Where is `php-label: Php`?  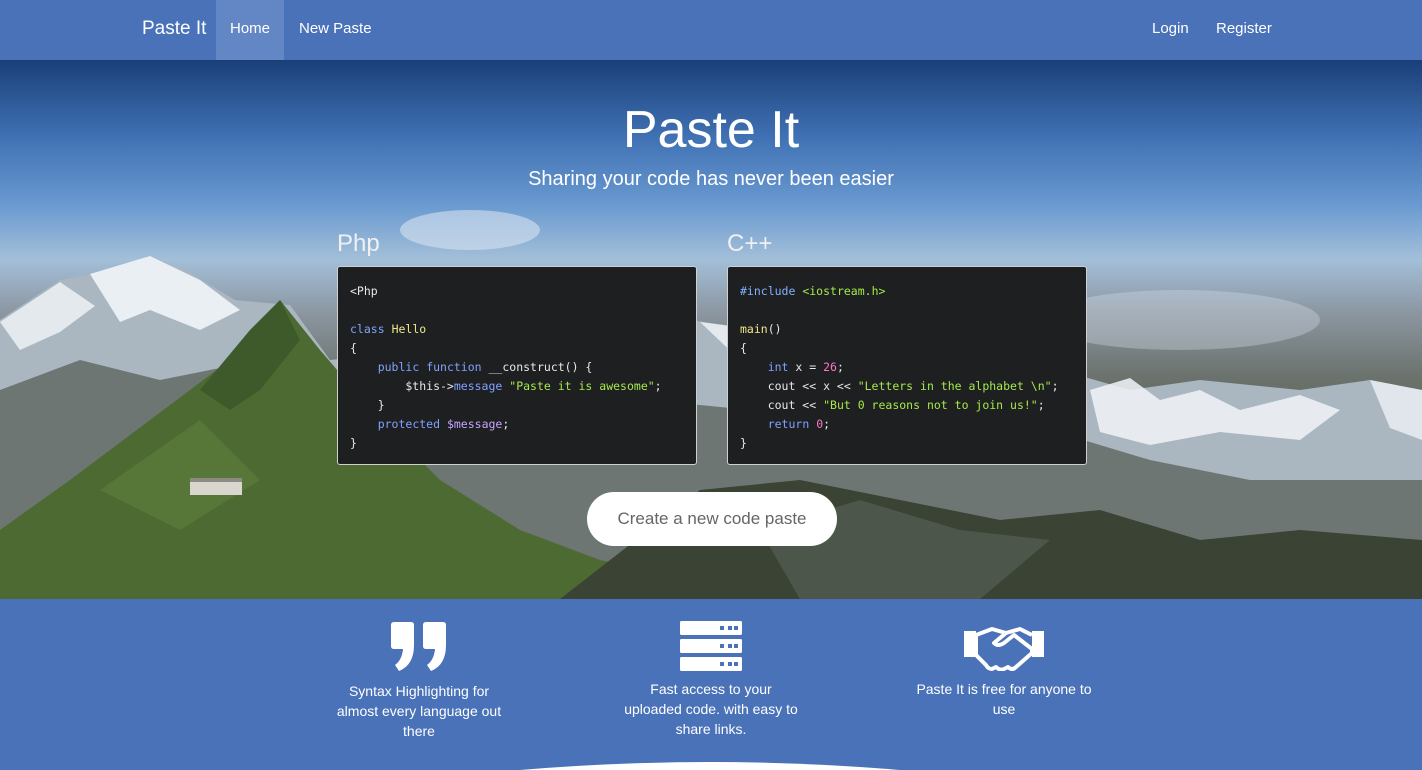 php-label: Php is located at coordinates (358, 243).